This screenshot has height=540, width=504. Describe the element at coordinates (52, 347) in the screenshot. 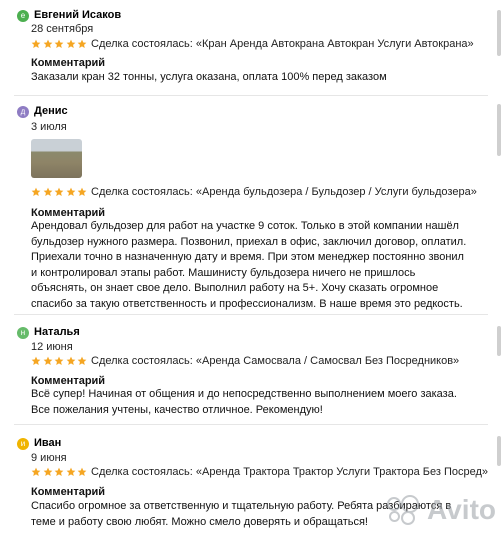

I see `review-date: 12 июня` at that location.